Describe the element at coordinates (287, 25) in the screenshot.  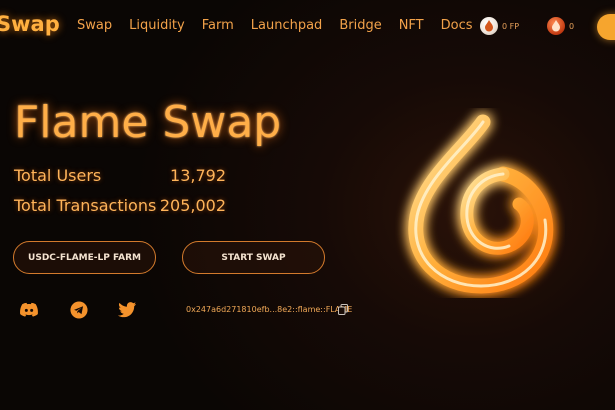
I see `nav-link-launchpad: Launchpad` at that location.